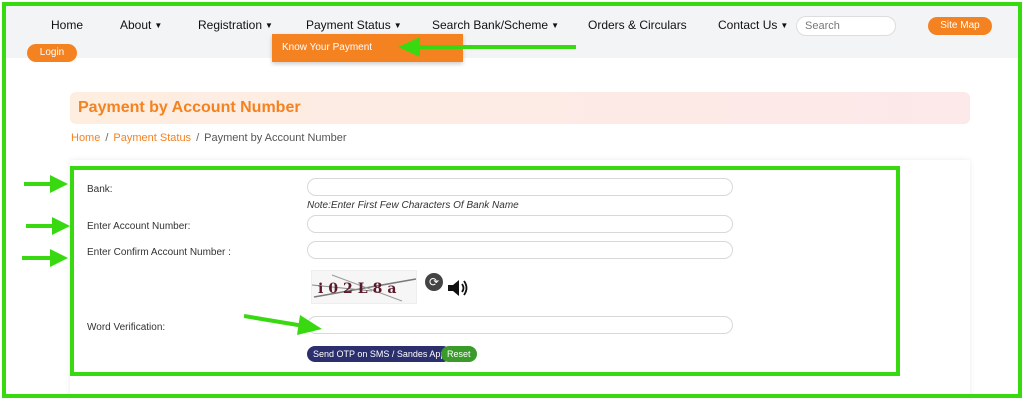 The height and width of the screenshot is (400, 1024). Describe the element at coordinates (67, 25) in the screenshot. I see `nav-home: Home` at that location.